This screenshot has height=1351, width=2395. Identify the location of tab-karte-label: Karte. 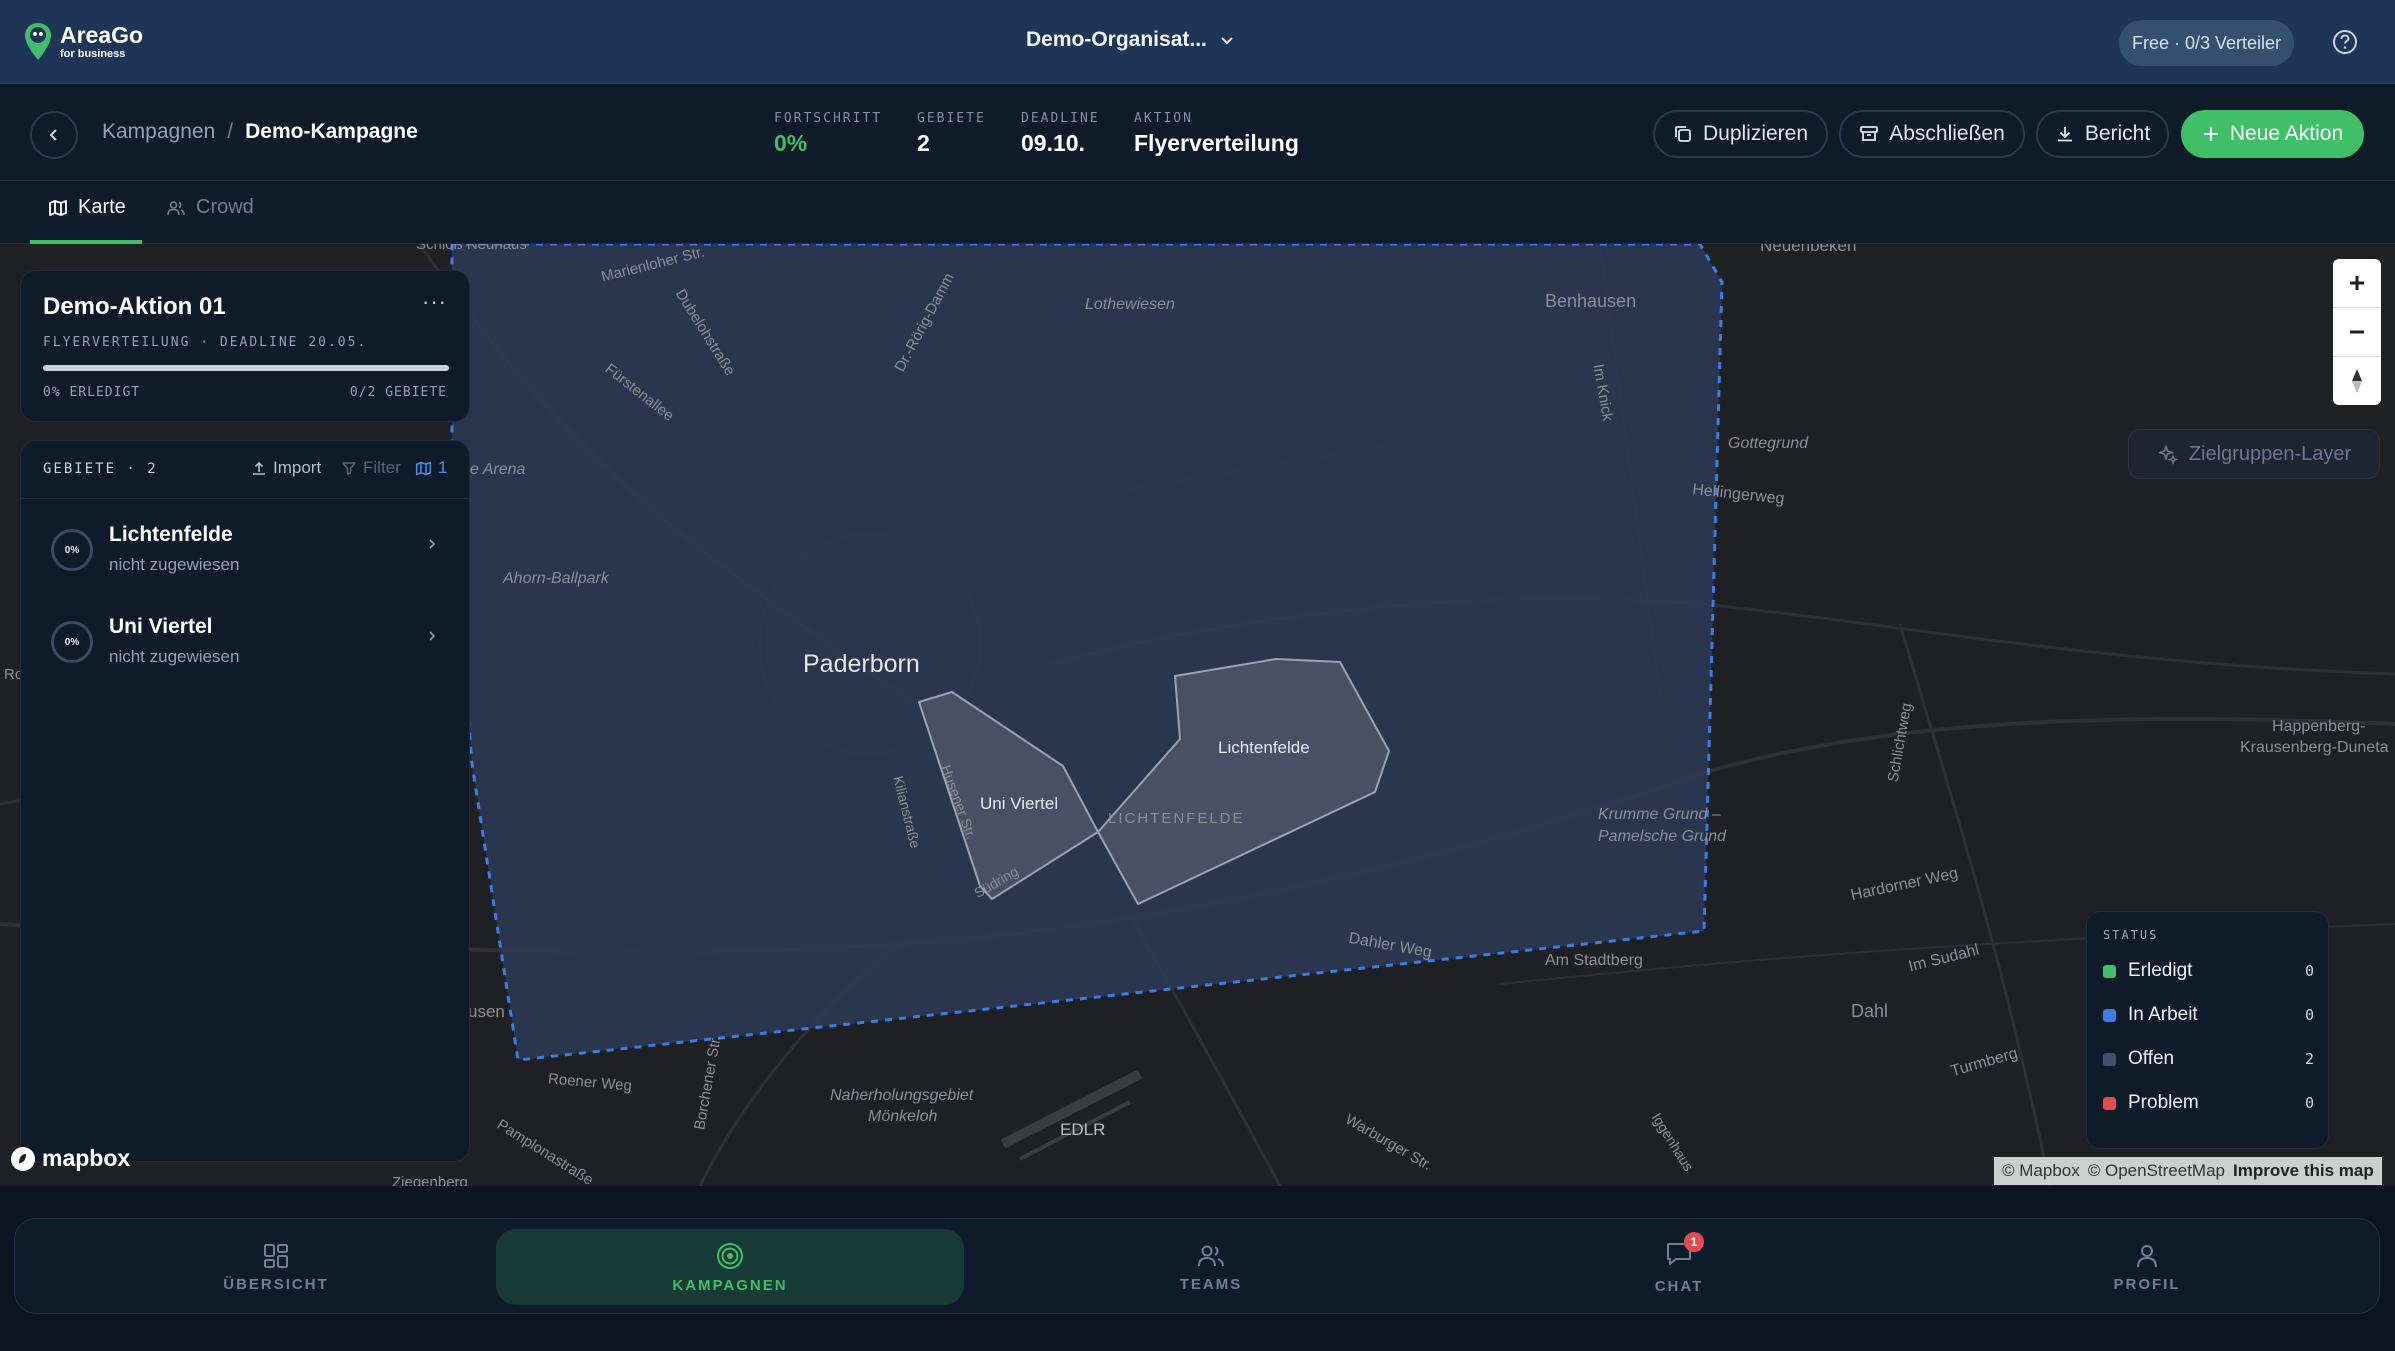
(102, 207).